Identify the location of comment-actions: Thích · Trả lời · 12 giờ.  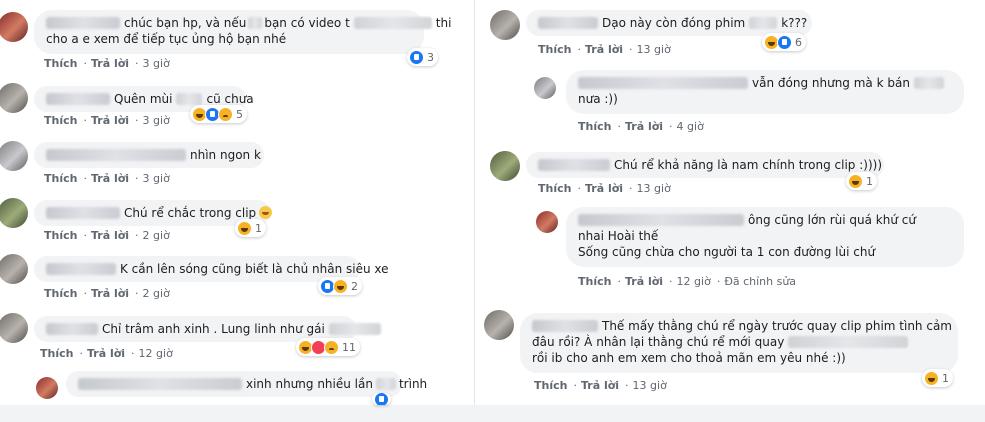
(106, 353).